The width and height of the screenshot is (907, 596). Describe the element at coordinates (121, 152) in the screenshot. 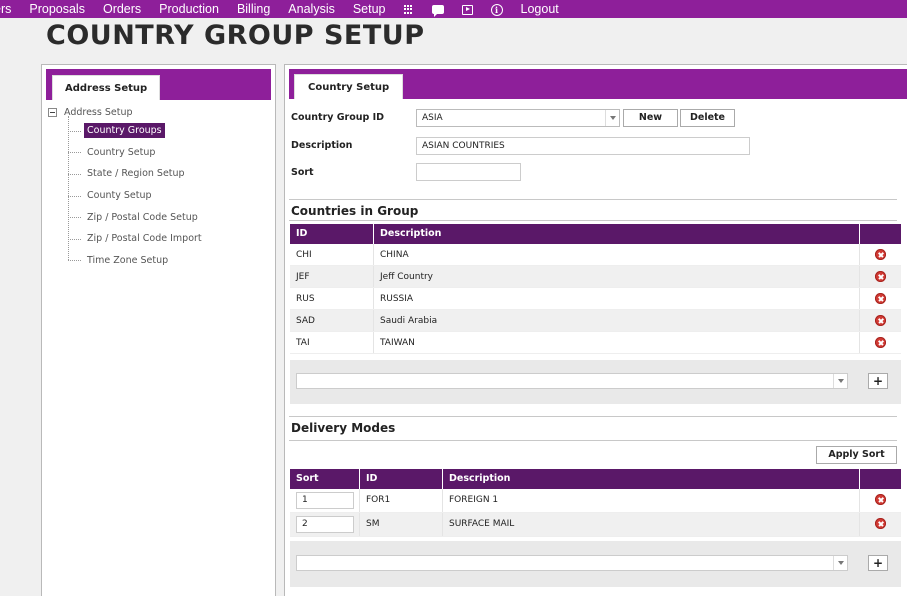

I see `tree-item-label: Country Setup` at that location.